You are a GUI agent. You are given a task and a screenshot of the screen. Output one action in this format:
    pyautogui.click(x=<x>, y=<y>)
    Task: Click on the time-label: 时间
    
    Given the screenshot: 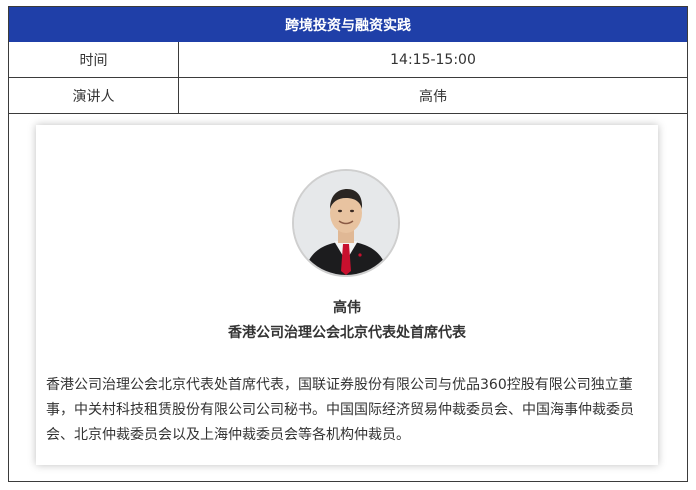 What is the action you would take?
    pyautogui.click(x=94, y=59)
    